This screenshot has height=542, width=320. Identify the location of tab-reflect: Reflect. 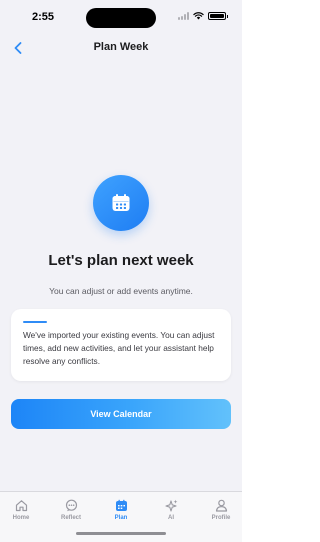
(71, 509).